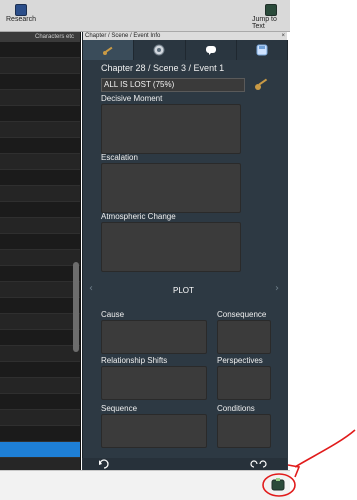  I want to click on tab-pocketwatch, so click(160, 50).